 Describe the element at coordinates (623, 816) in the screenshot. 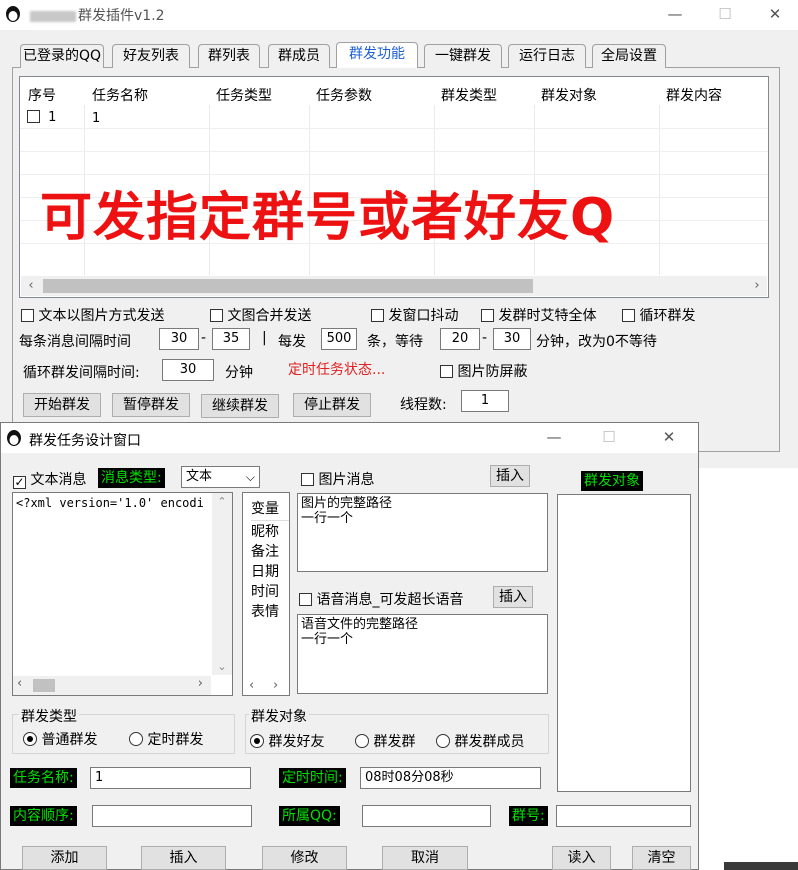

I see `group-no-input` at that location.